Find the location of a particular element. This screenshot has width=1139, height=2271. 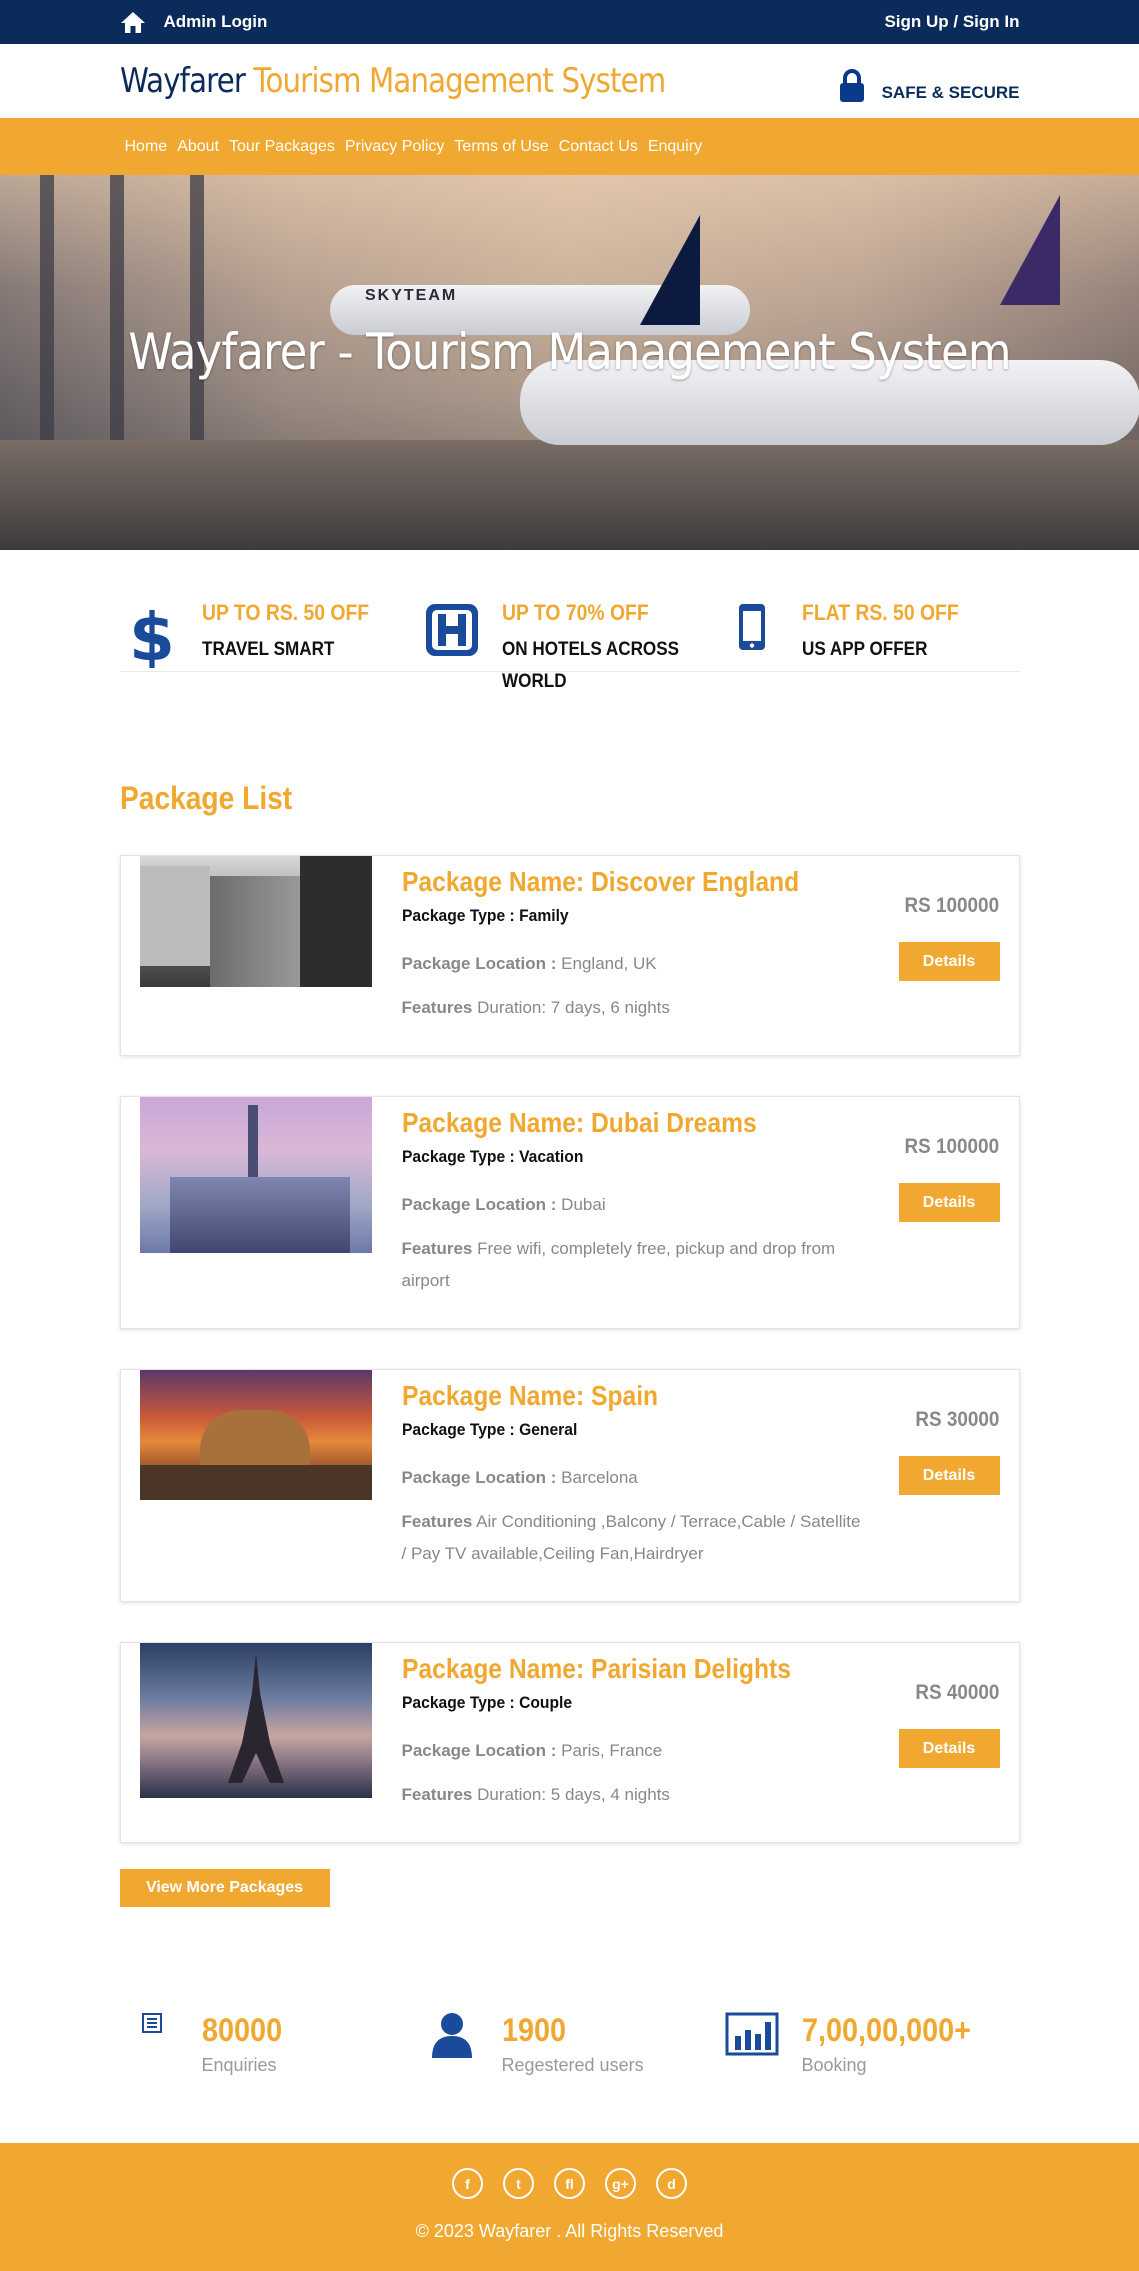

flickr-icon: fl is located at coordinates (569, 2183).